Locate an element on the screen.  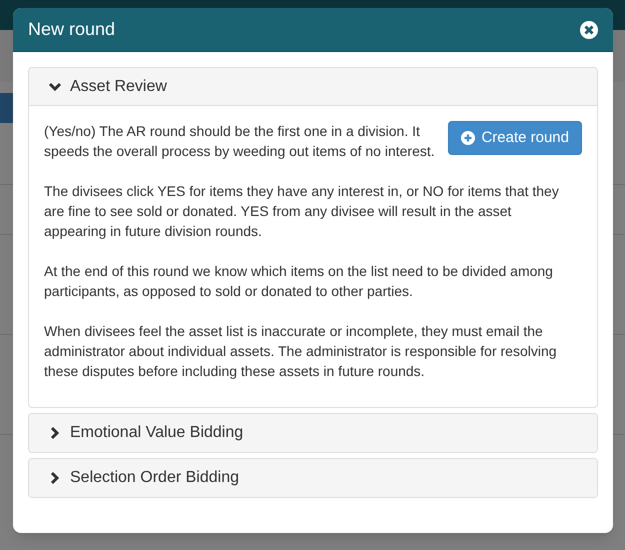
section-title: Selection Order Bidding is located at coordinates (154, 478).